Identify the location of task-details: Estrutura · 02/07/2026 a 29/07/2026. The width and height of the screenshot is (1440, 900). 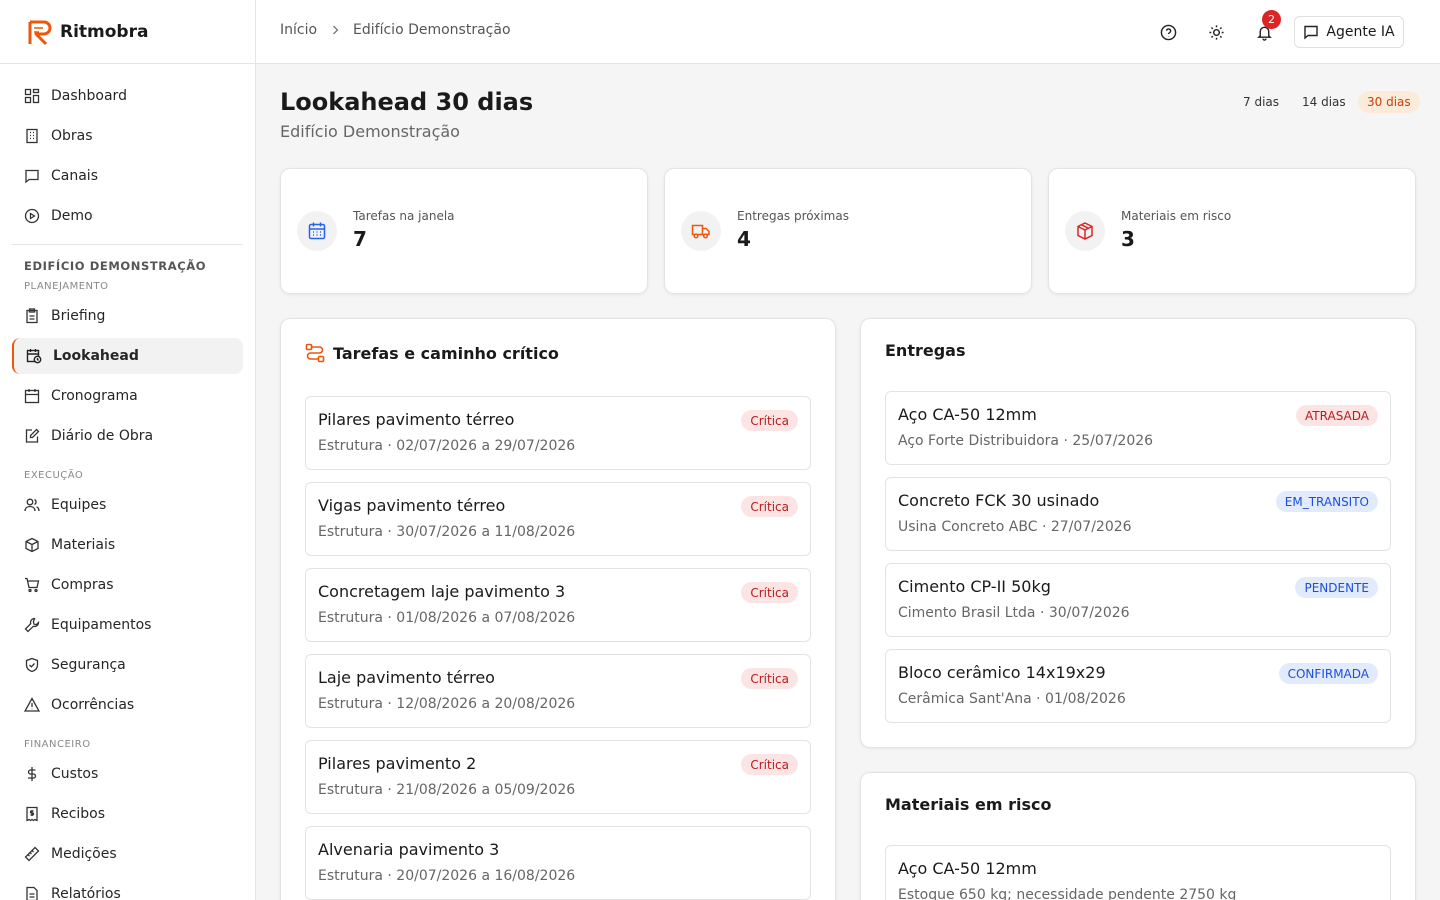
(447, 446).